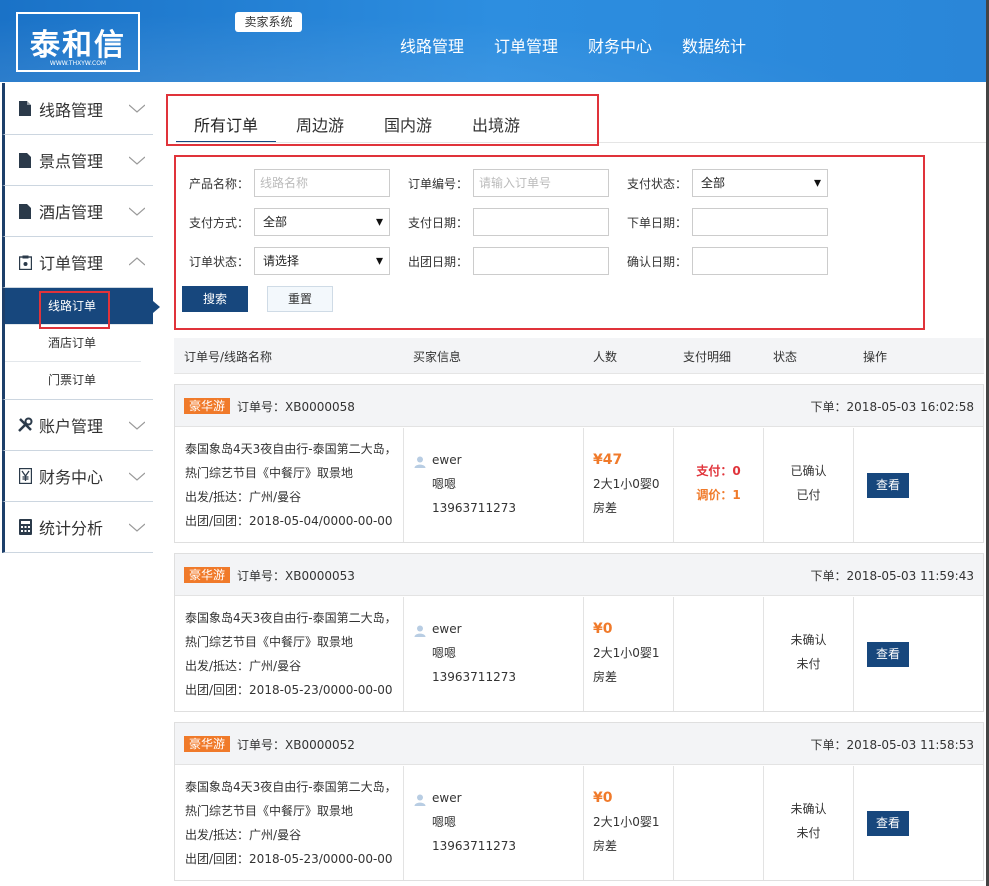  I want to click on col-status: 状态, so click(785, 357).